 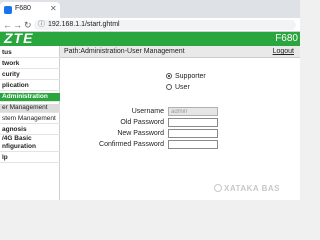 What do you see at coordinates (30, 75) in the screenshot?
I see `sidebar-item-security: curity` at bounding box center [30, 75].